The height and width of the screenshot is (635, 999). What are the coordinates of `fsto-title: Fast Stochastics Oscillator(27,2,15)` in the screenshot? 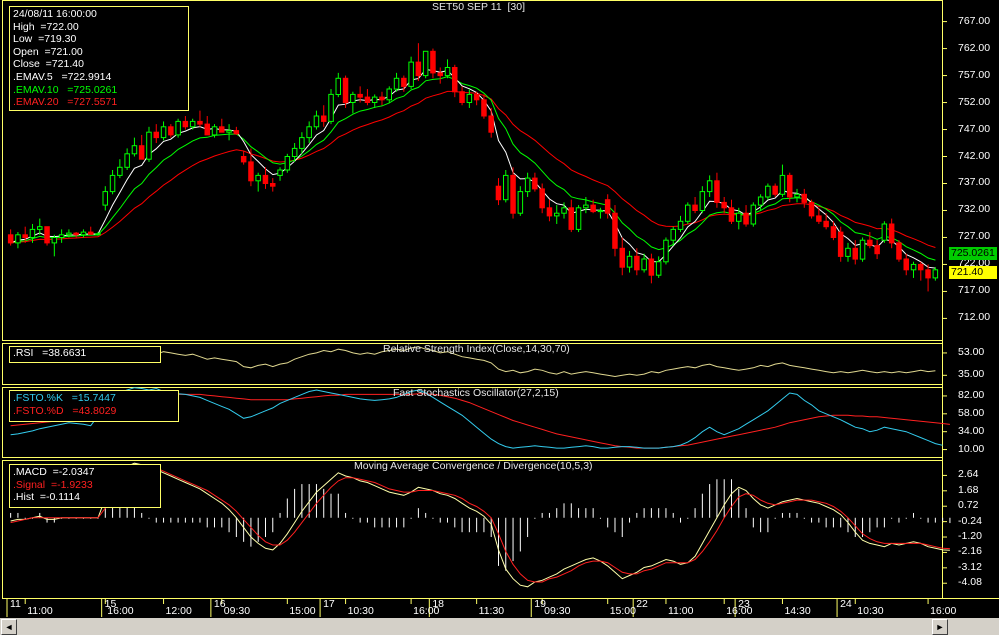 It's located at (476, 393).